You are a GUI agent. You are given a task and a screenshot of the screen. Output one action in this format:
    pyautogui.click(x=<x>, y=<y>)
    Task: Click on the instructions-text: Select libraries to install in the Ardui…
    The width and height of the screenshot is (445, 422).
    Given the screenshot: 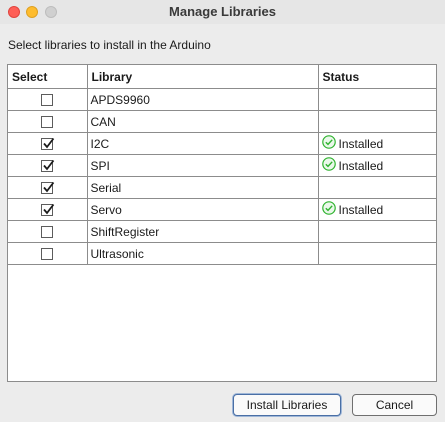 What is the action you would take?
    pyautogui.click(x=109, y=45)
    